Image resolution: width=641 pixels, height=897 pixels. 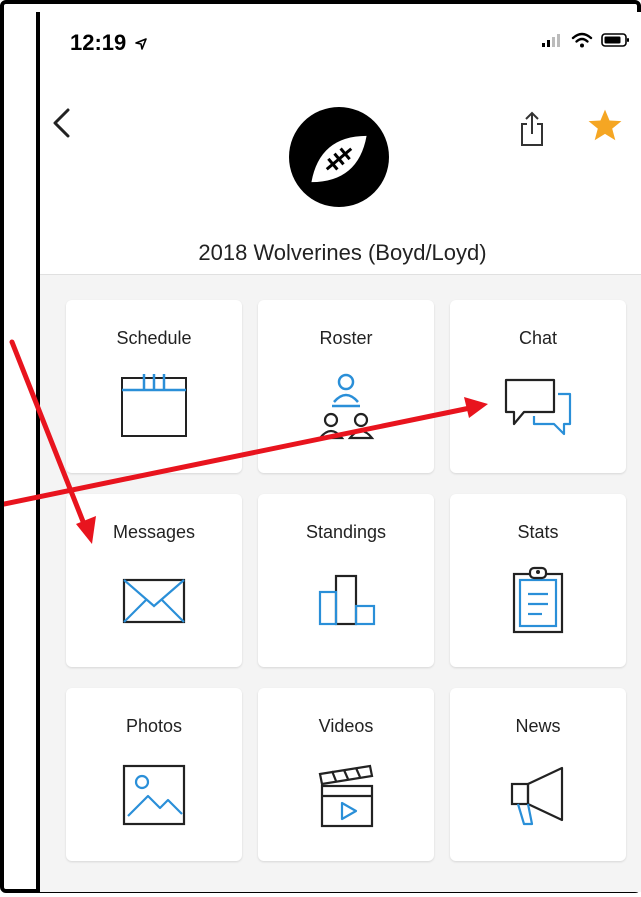 I want to click on wifi-icon, so click(x=582, y=40).